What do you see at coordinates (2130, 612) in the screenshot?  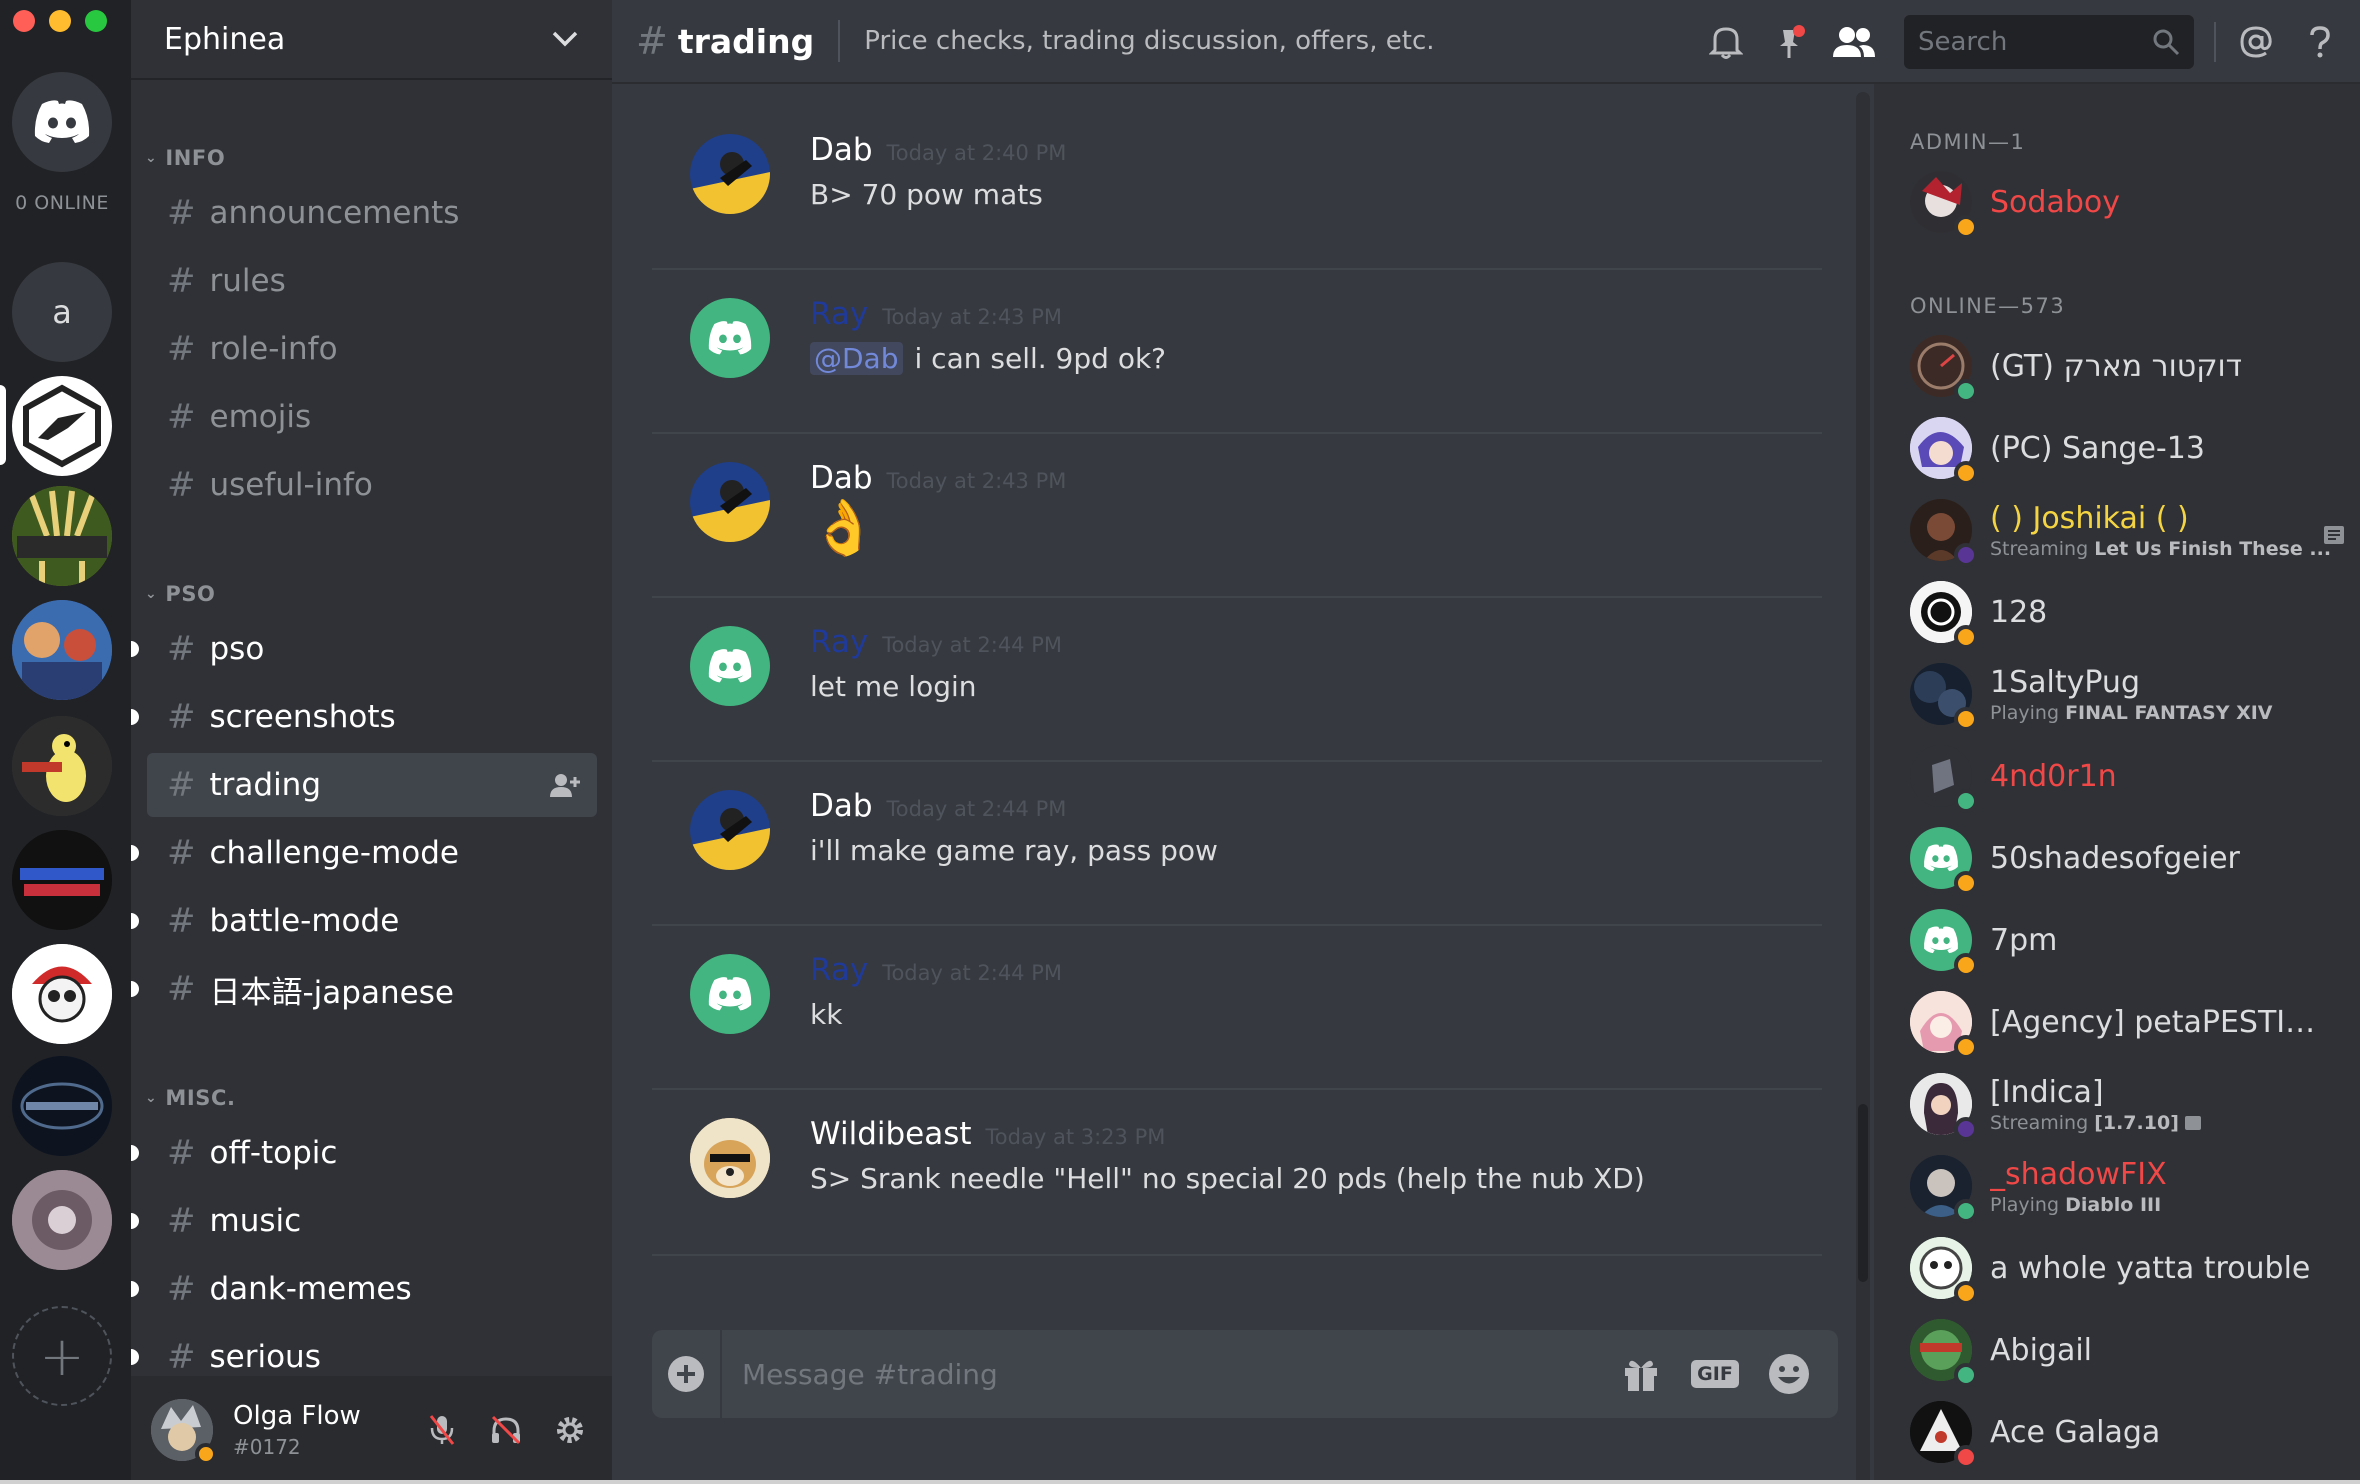 I see `member-item: 128` at bounding box center [2130, 612].